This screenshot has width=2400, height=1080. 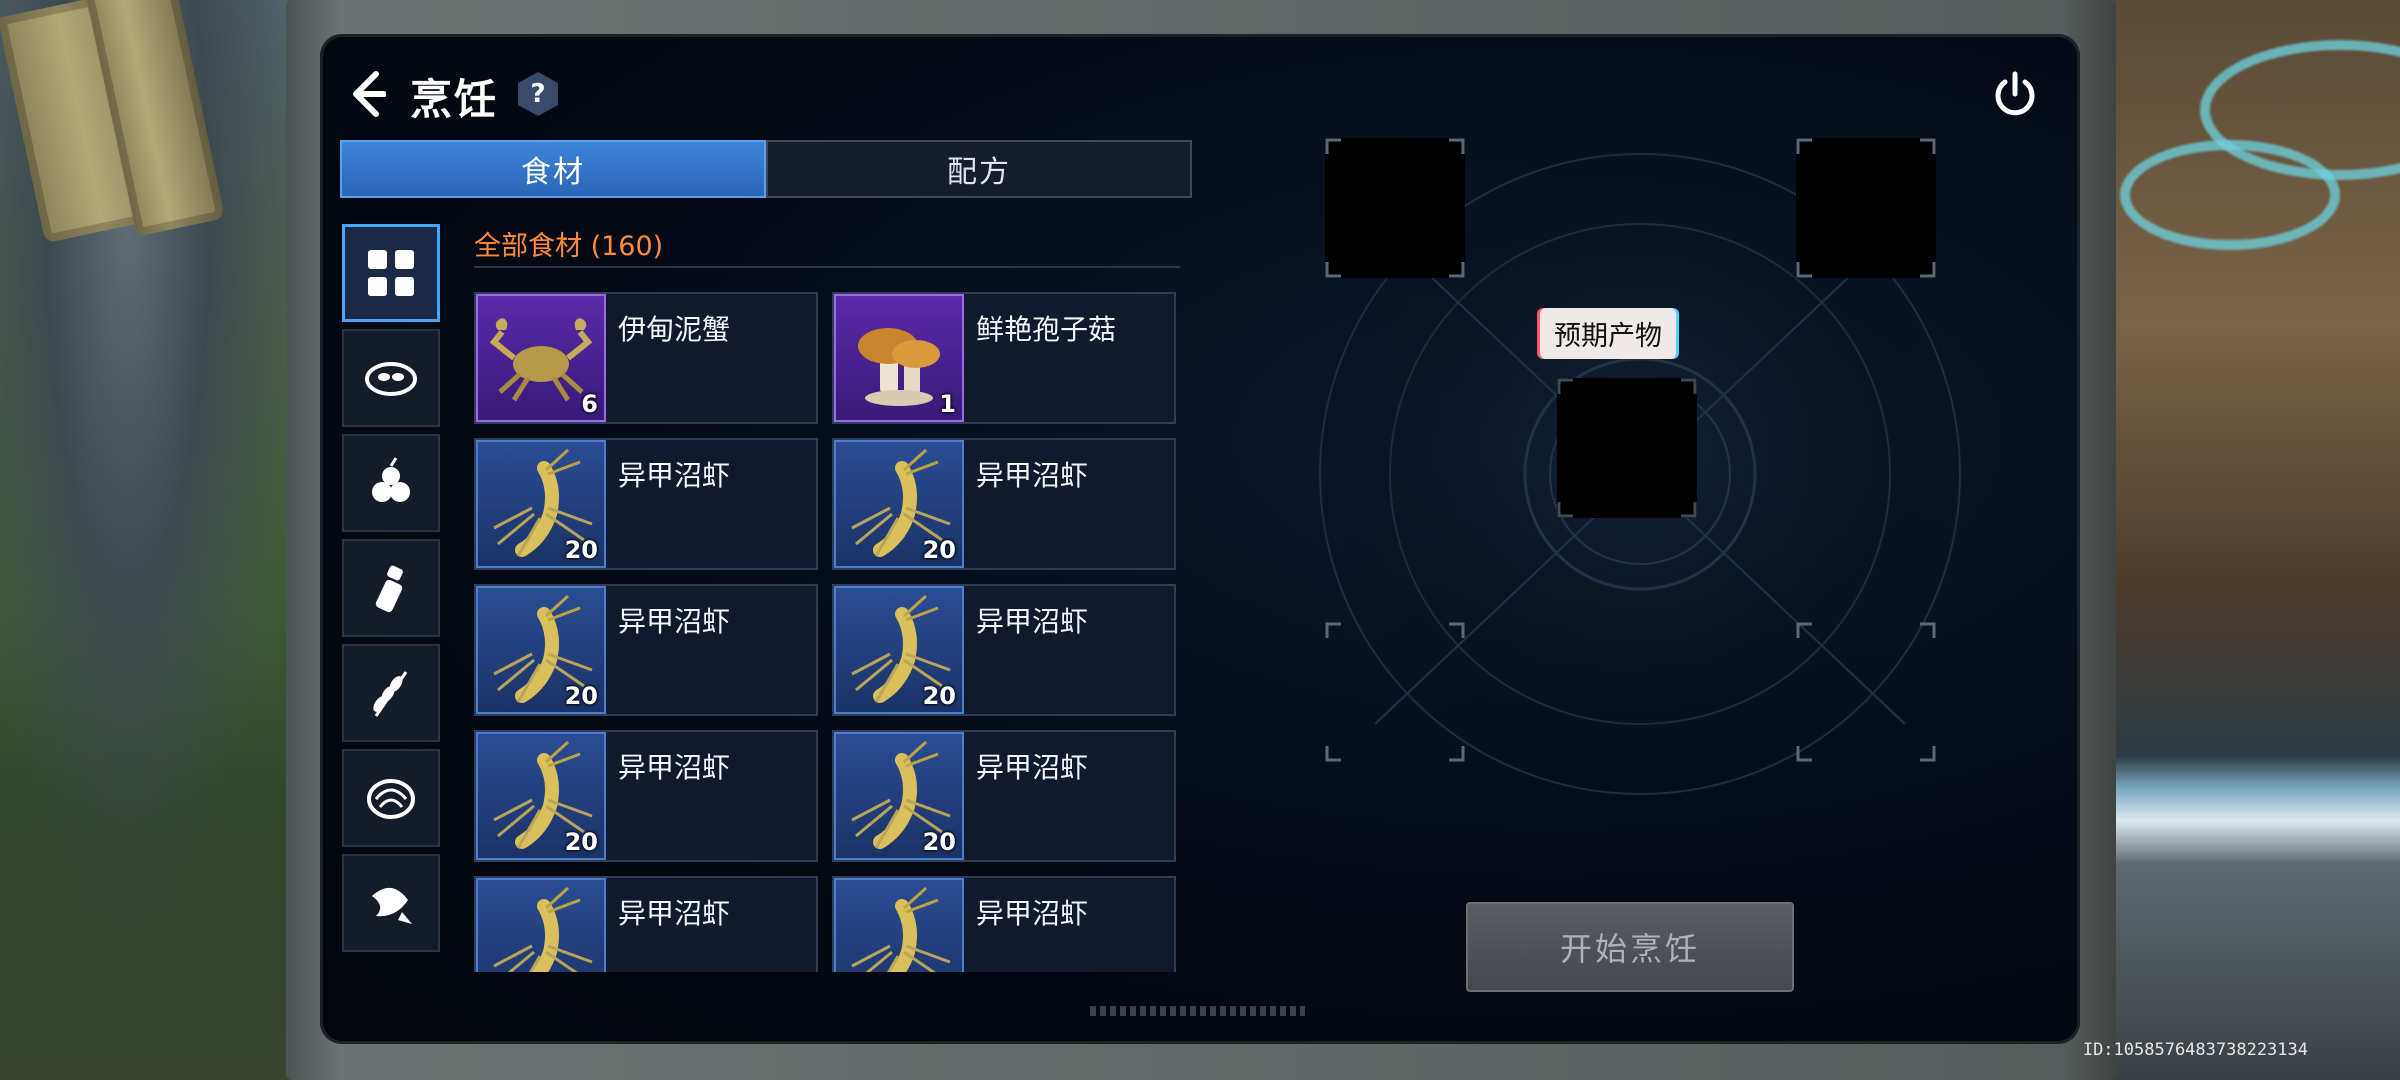 What do you see at coordinates (366, 94) in the screenshot?
I see `back-arrow-icon` at bounding box center [366, 94].